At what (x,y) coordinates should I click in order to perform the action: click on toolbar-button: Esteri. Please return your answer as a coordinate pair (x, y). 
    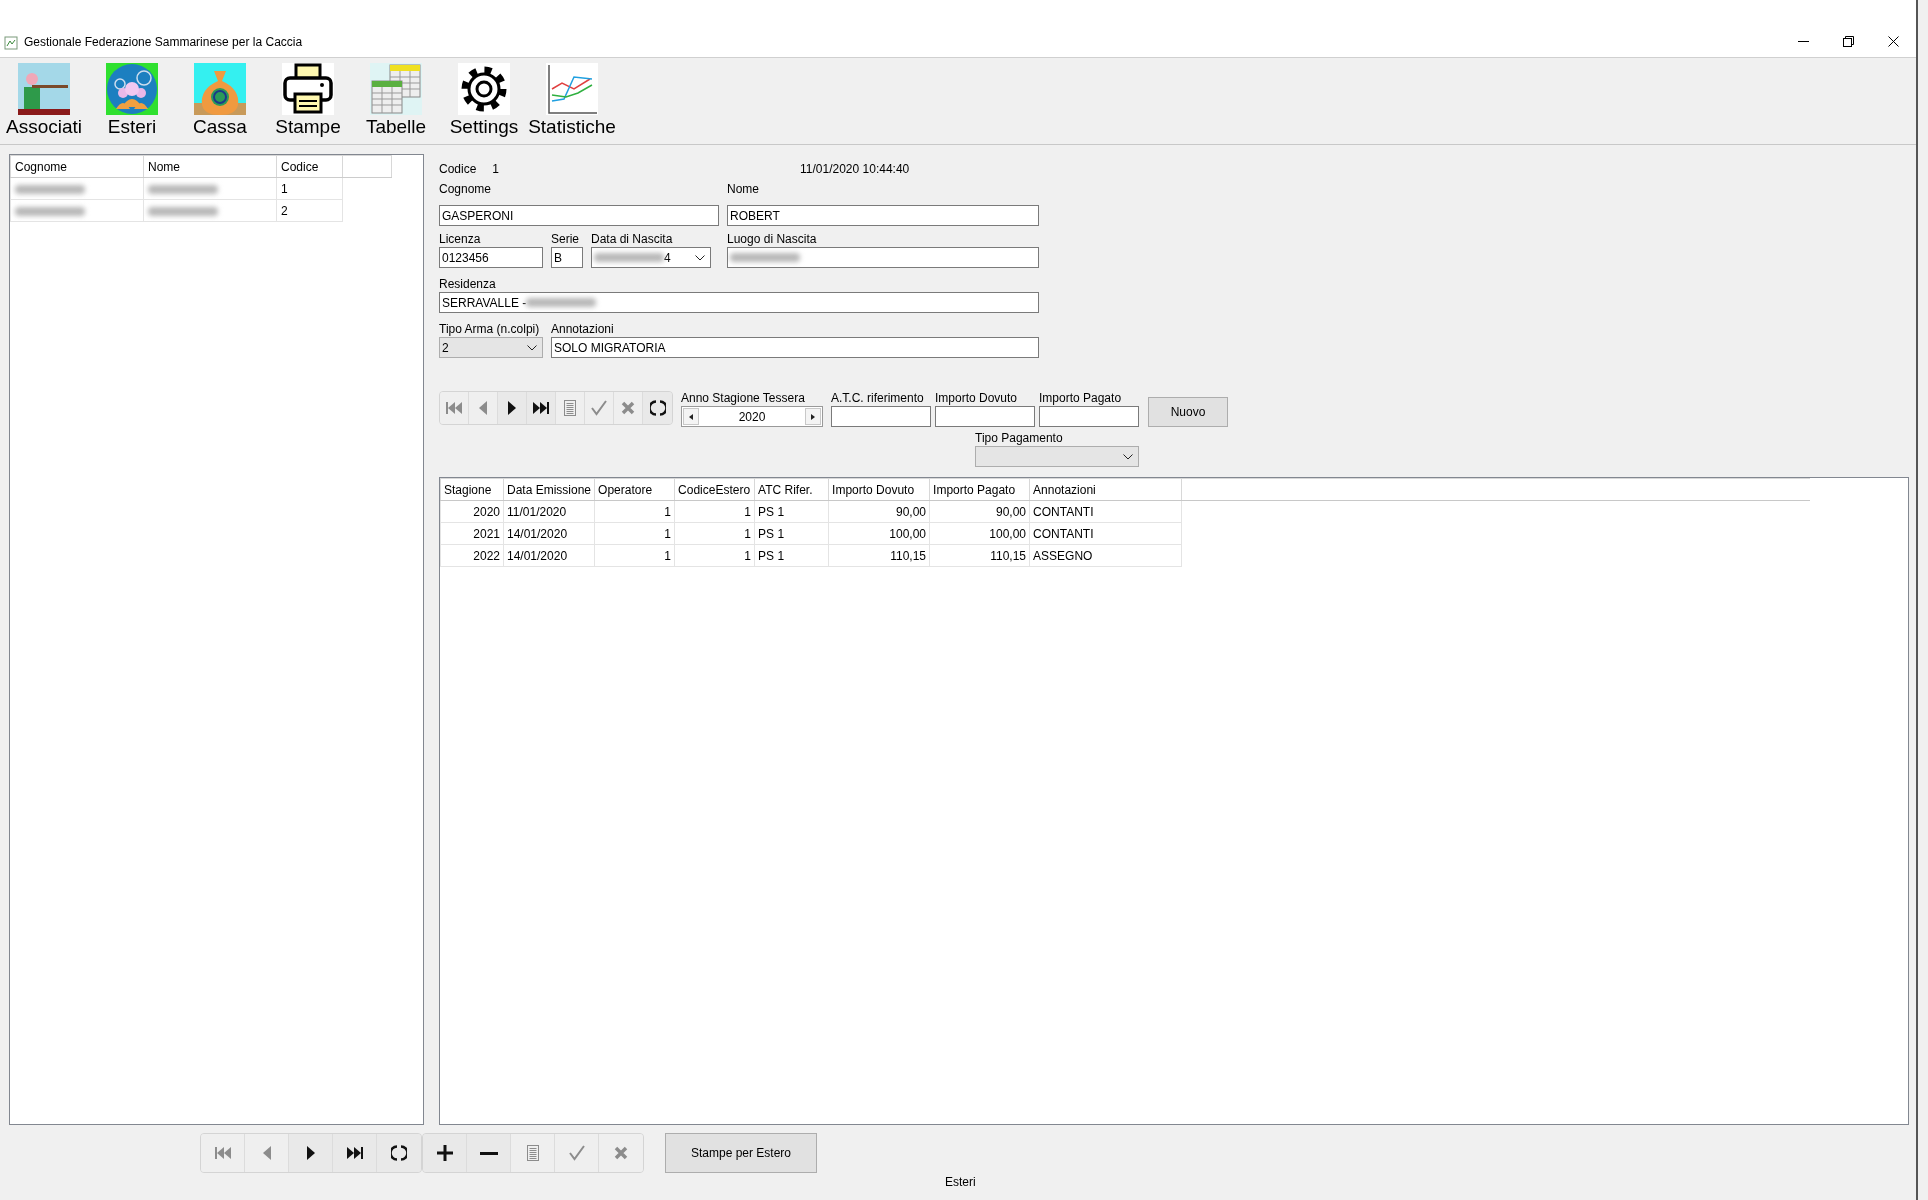
    Looking at the image, I should click on (132, 101).